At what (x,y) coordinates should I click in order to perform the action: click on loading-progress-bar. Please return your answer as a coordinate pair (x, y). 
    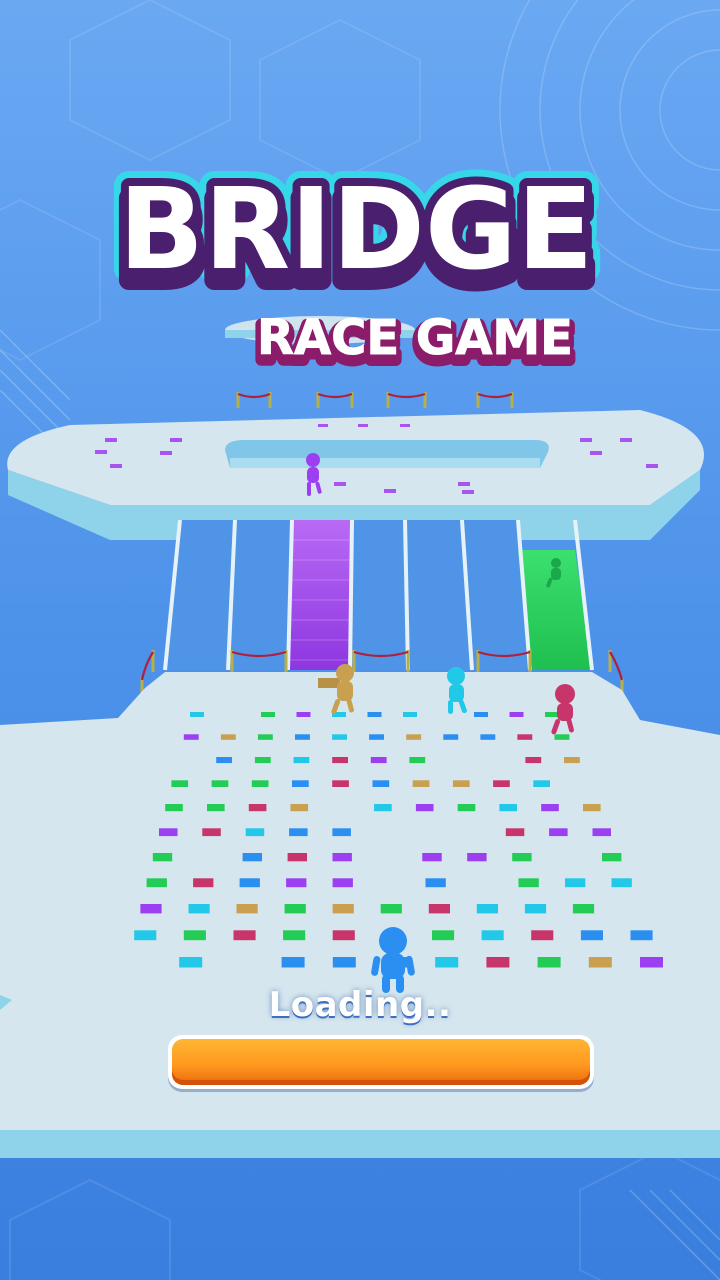
    Looking at the image, I should click on (381, 1062).